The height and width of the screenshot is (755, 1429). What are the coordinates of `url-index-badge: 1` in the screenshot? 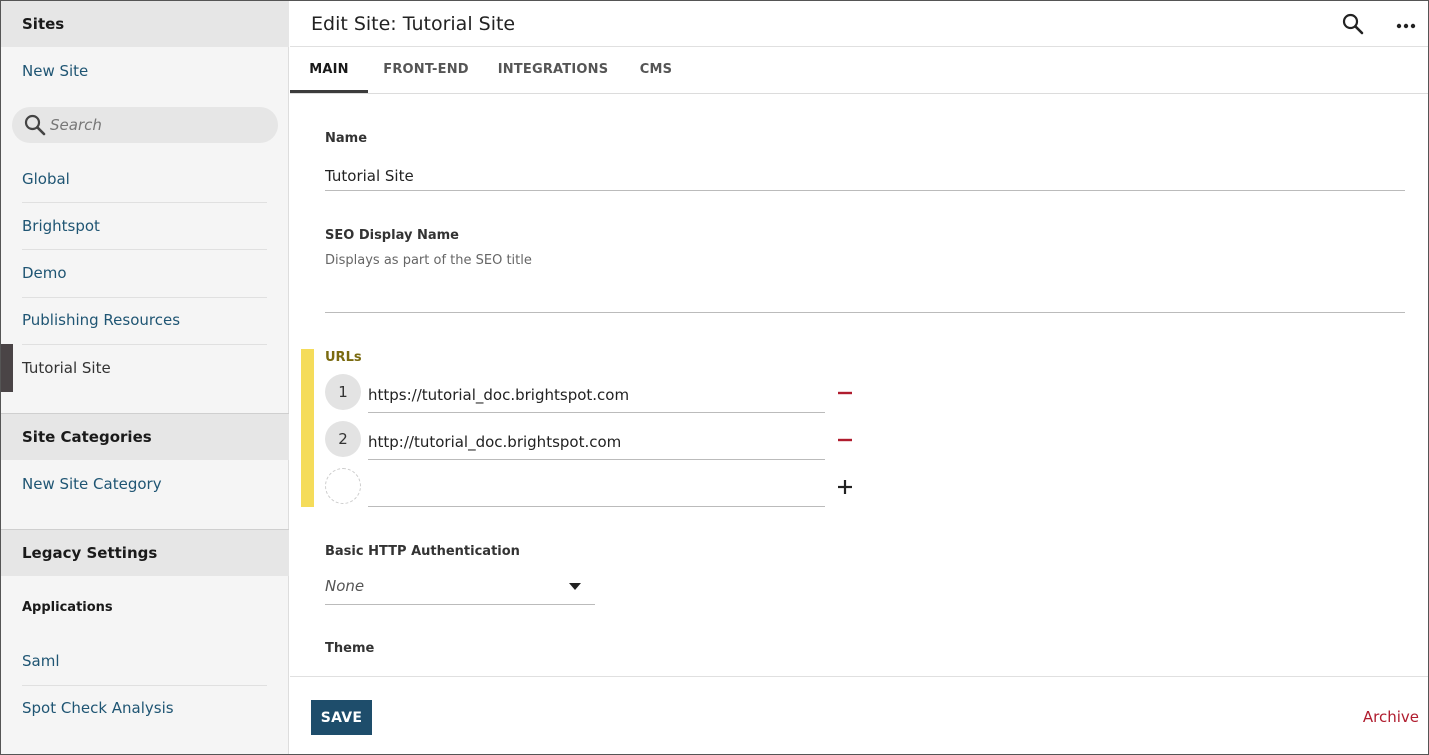 It's located at (343, 392).